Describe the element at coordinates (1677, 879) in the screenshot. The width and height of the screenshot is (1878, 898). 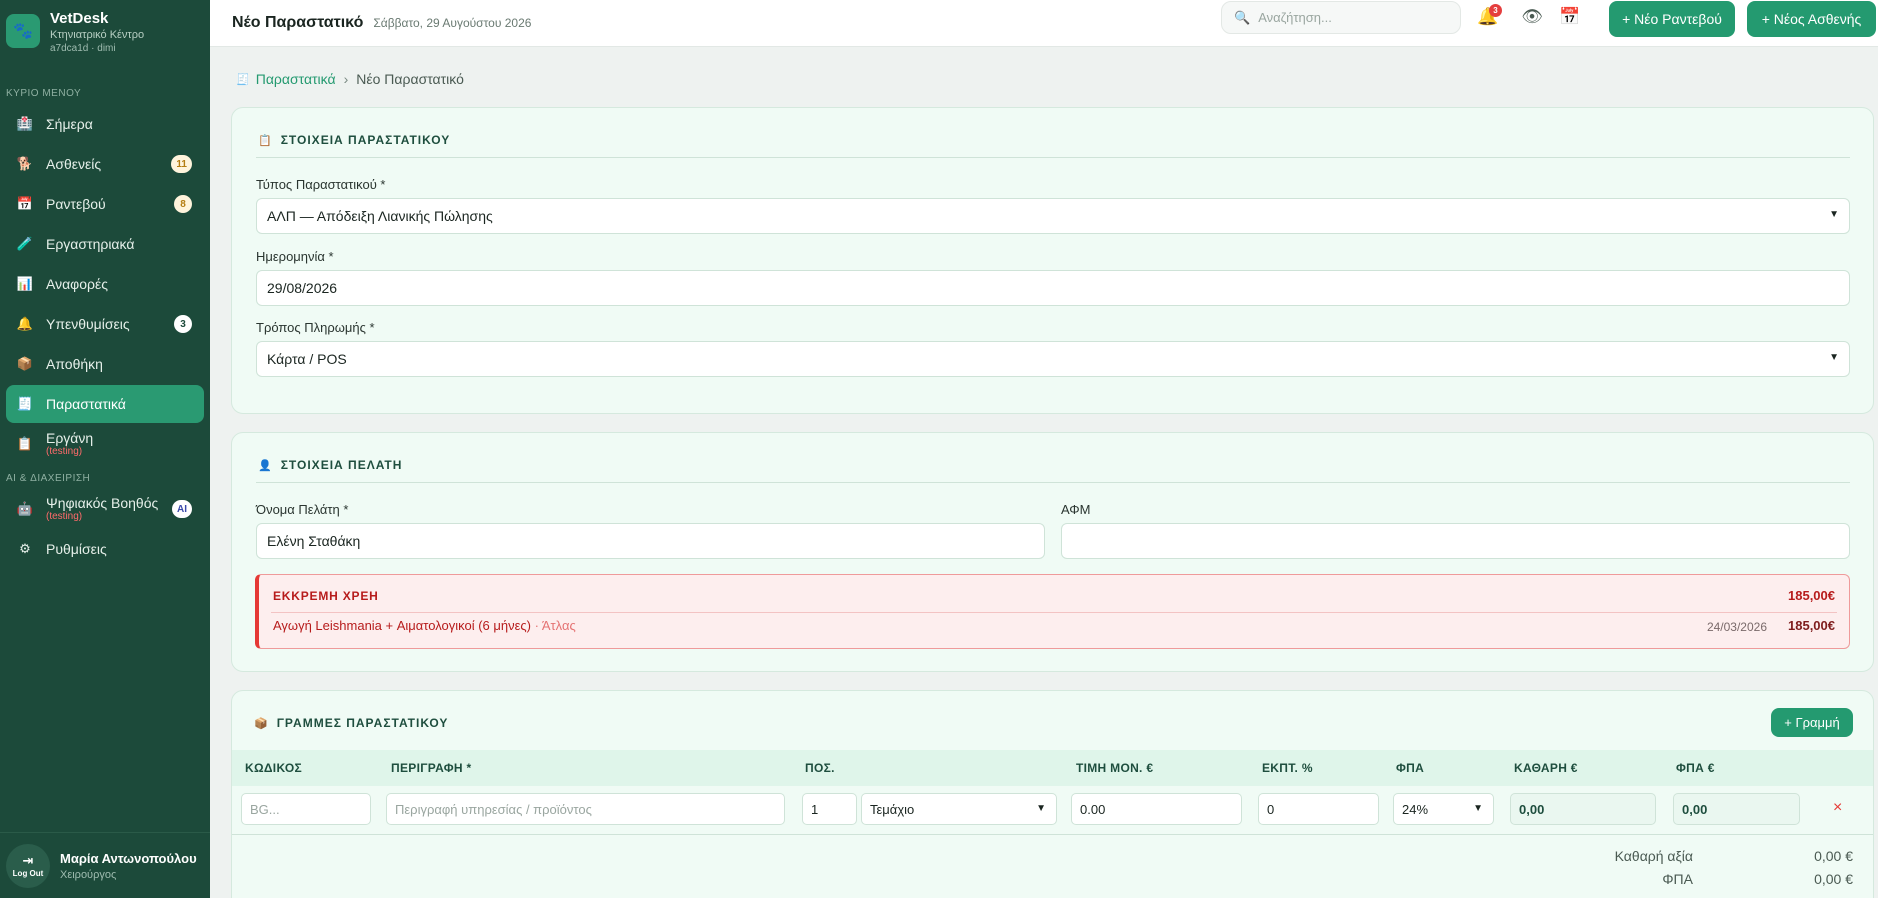
I see `vat-total-label: ΦΠΑ` at that location.